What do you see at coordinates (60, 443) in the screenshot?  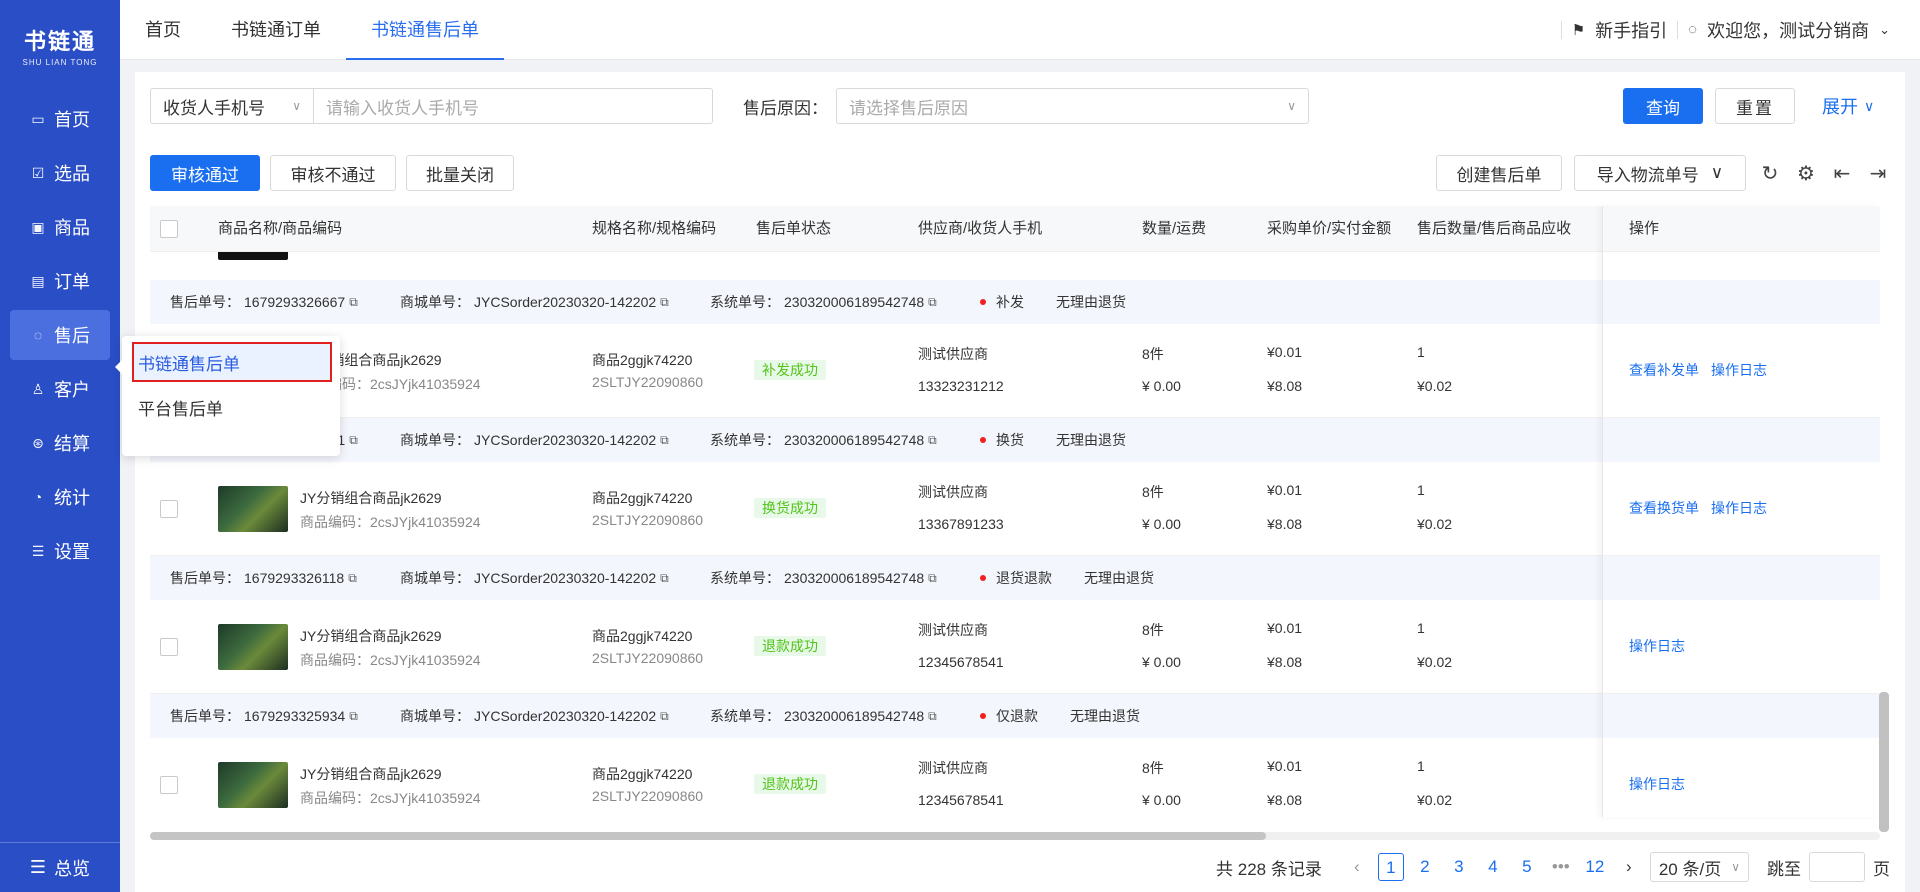 I see `sidebar-item-settlement: ⊛ 结算` at bounding box center [60, 443].